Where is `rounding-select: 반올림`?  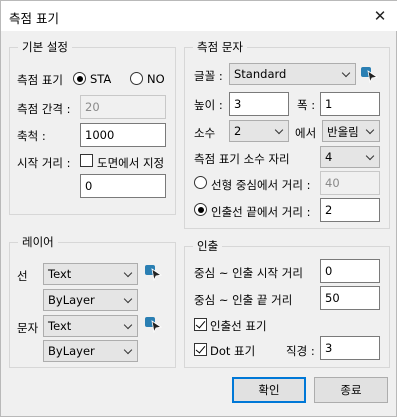 rounding-select: 반올림 is located at coordinates (351, 131).